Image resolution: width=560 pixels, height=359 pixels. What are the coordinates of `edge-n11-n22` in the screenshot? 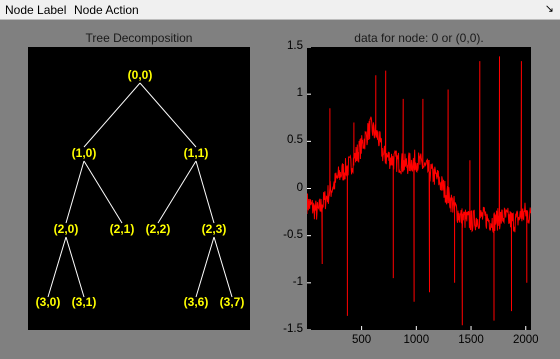 It's located at (177, 192).